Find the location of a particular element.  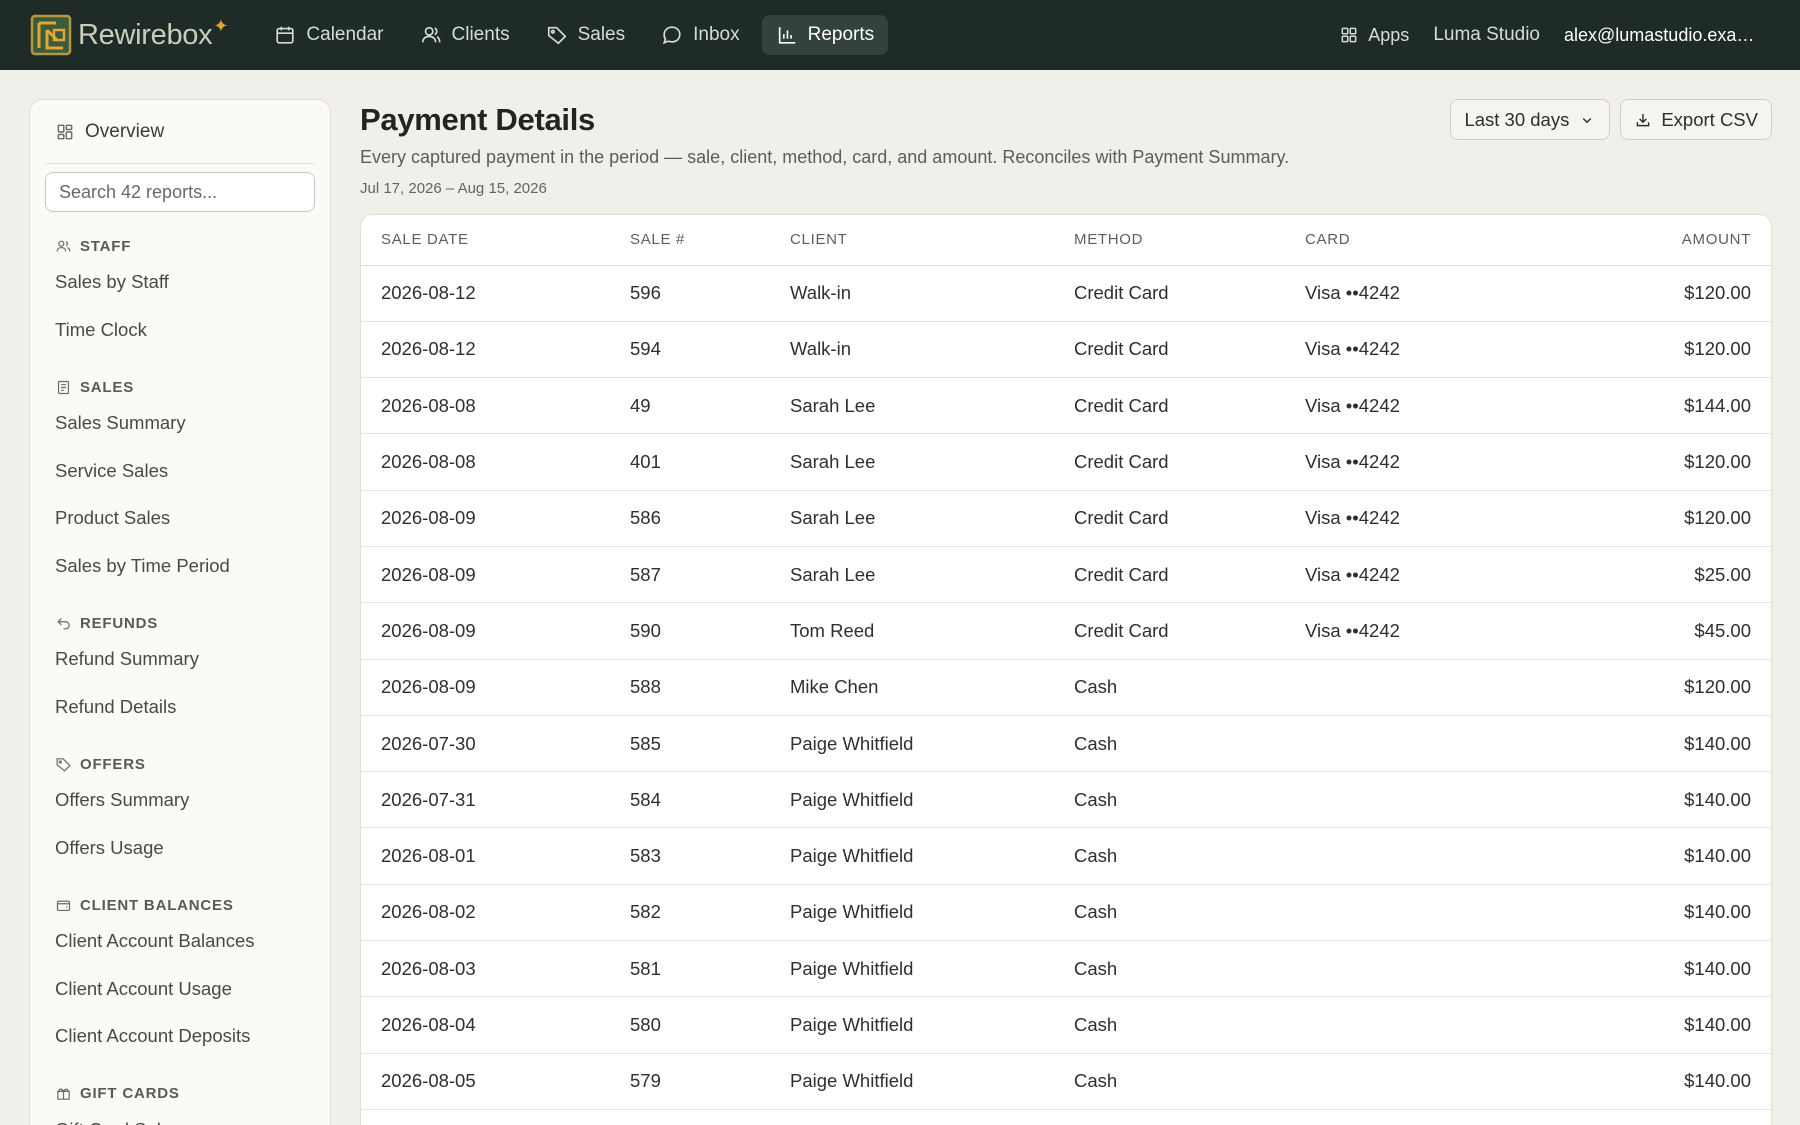

sidebar-heading: CLIENT BALANCES is located at coordinates (180, 905).